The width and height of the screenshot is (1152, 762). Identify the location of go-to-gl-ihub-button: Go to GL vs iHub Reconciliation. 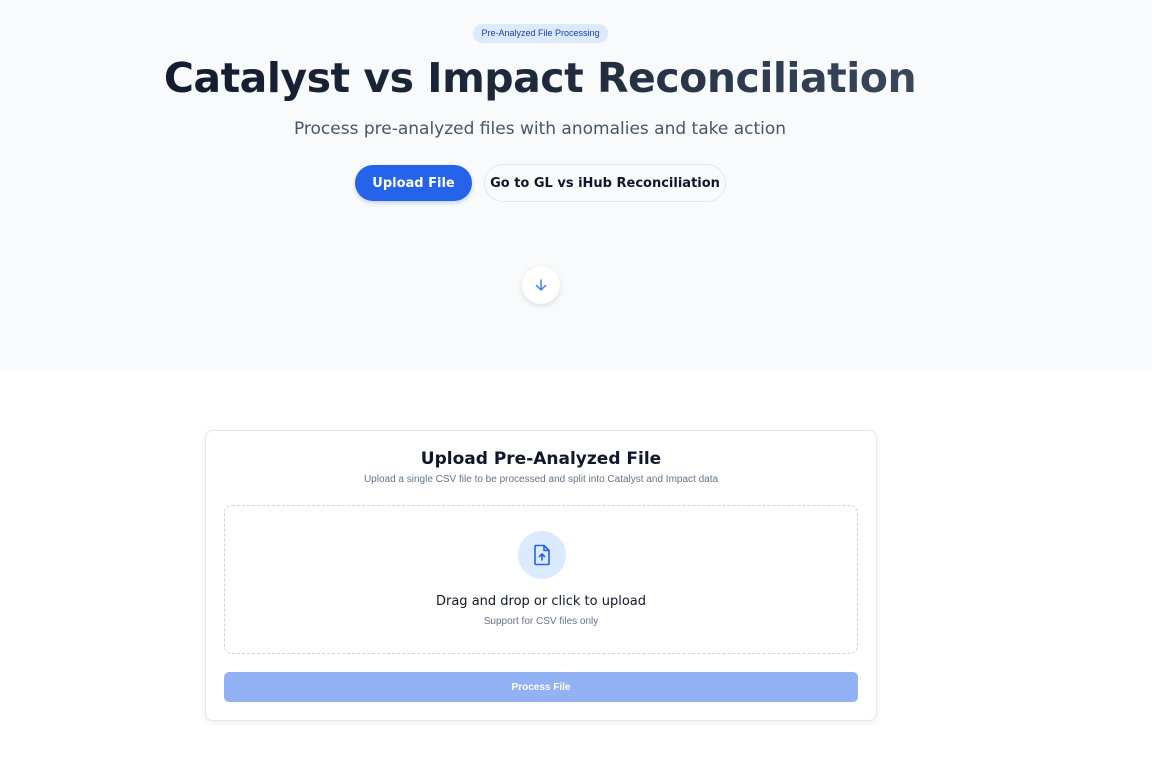
(605, 183).